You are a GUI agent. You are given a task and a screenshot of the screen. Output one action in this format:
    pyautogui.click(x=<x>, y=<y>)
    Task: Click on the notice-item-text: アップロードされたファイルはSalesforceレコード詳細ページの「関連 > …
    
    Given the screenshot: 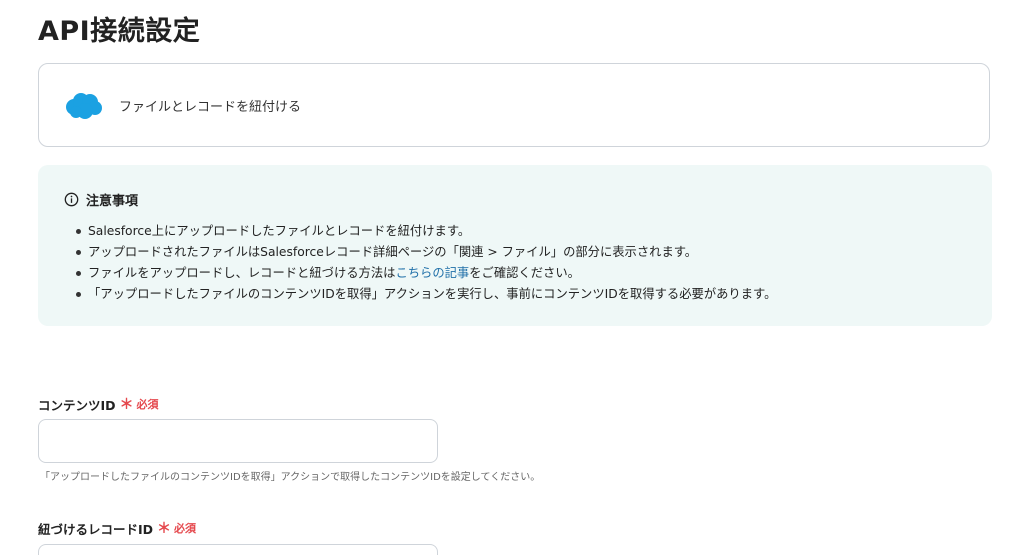 What is the action you would take?
    pyautogui.click(x=393, y=252)
    